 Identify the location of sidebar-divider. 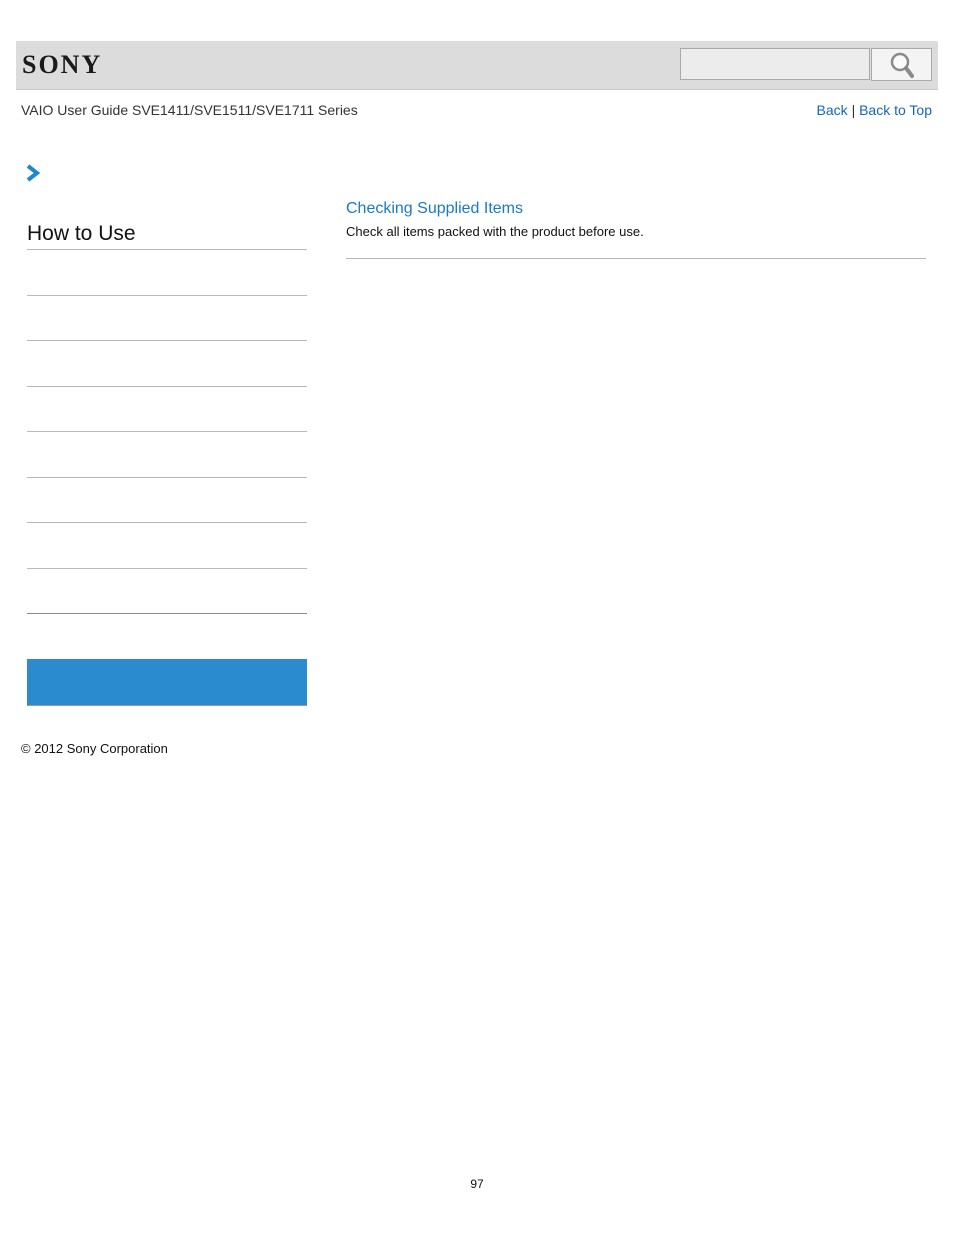
(167, 613).